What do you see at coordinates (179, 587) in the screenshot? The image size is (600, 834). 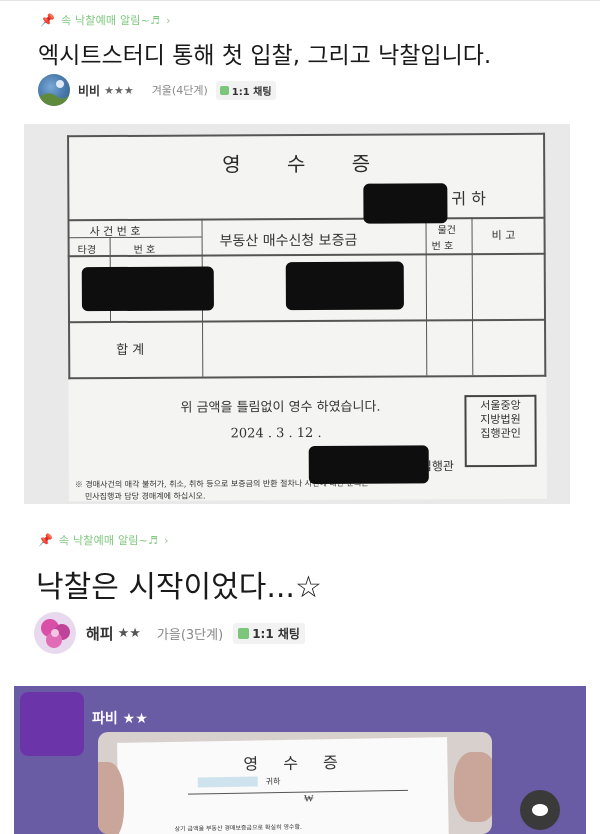 I see `post2-title: 낙찰은 시작이었다...☆` at bounding box center [179, 587].